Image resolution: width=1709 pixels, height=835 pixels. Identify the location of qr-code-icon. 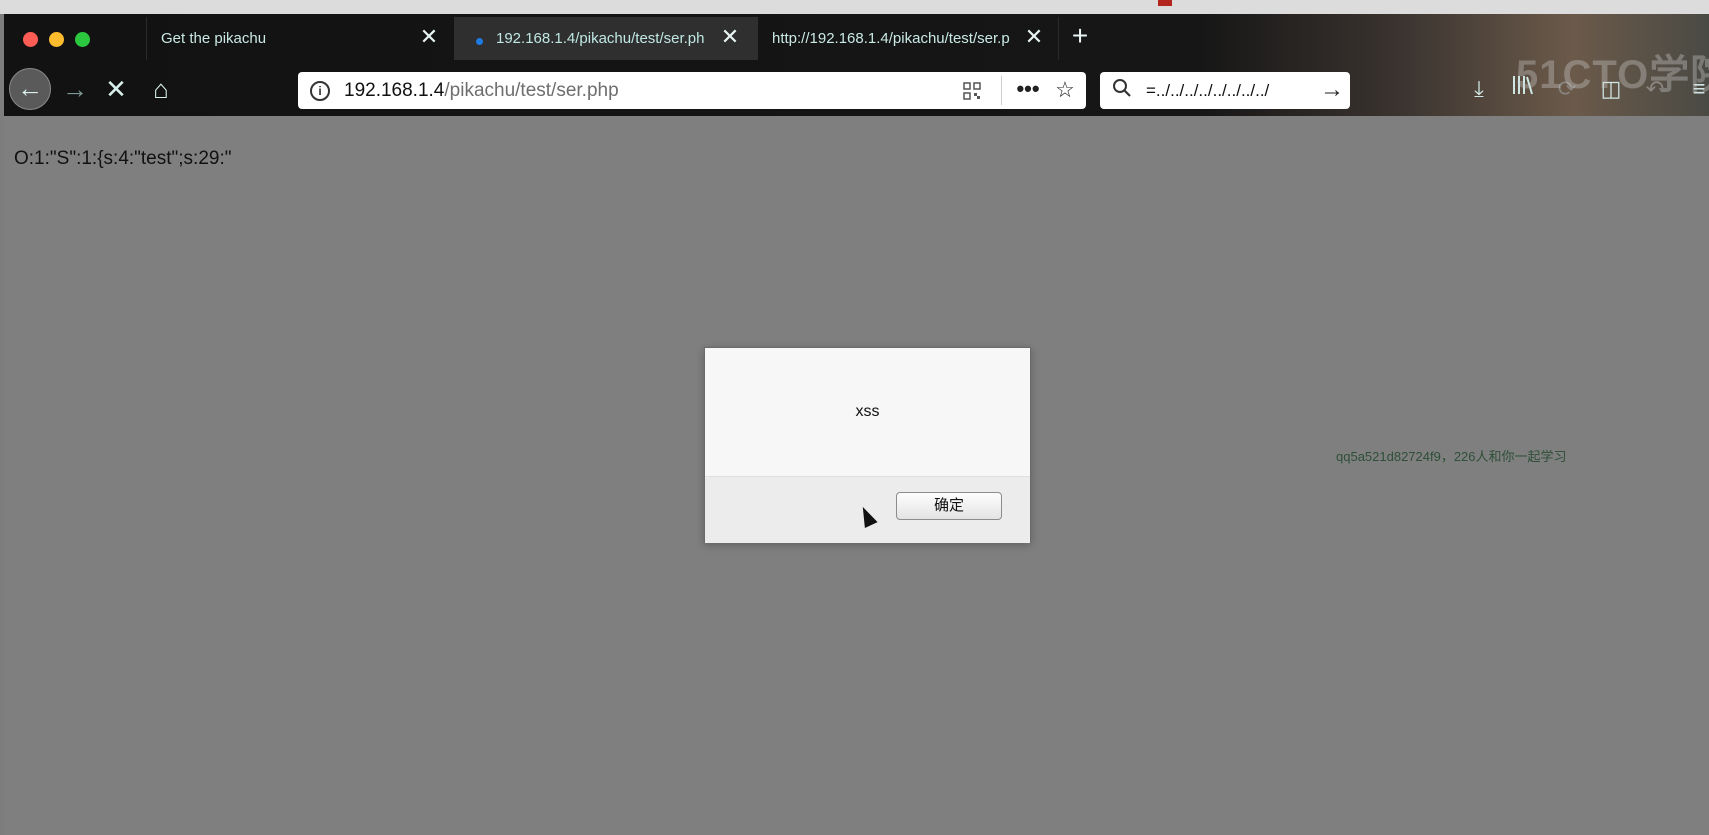
(972, 91).